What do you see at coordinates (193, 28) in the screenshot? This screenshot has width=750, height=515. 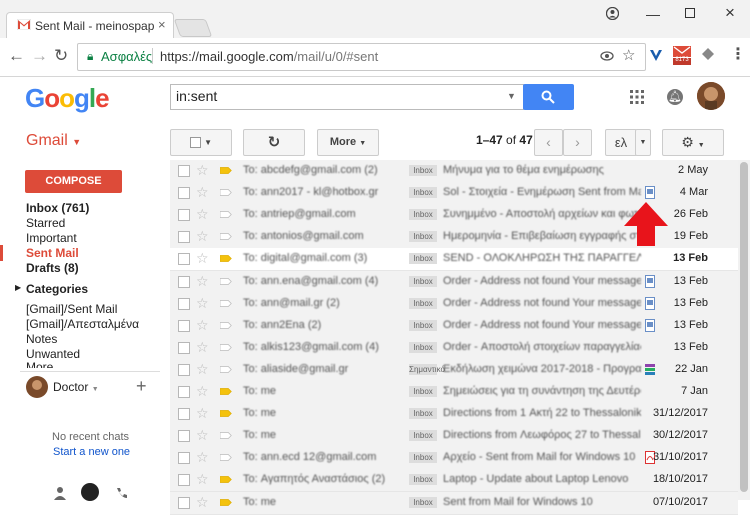 I see `new-tab-button` at bounding box center [193, 28].